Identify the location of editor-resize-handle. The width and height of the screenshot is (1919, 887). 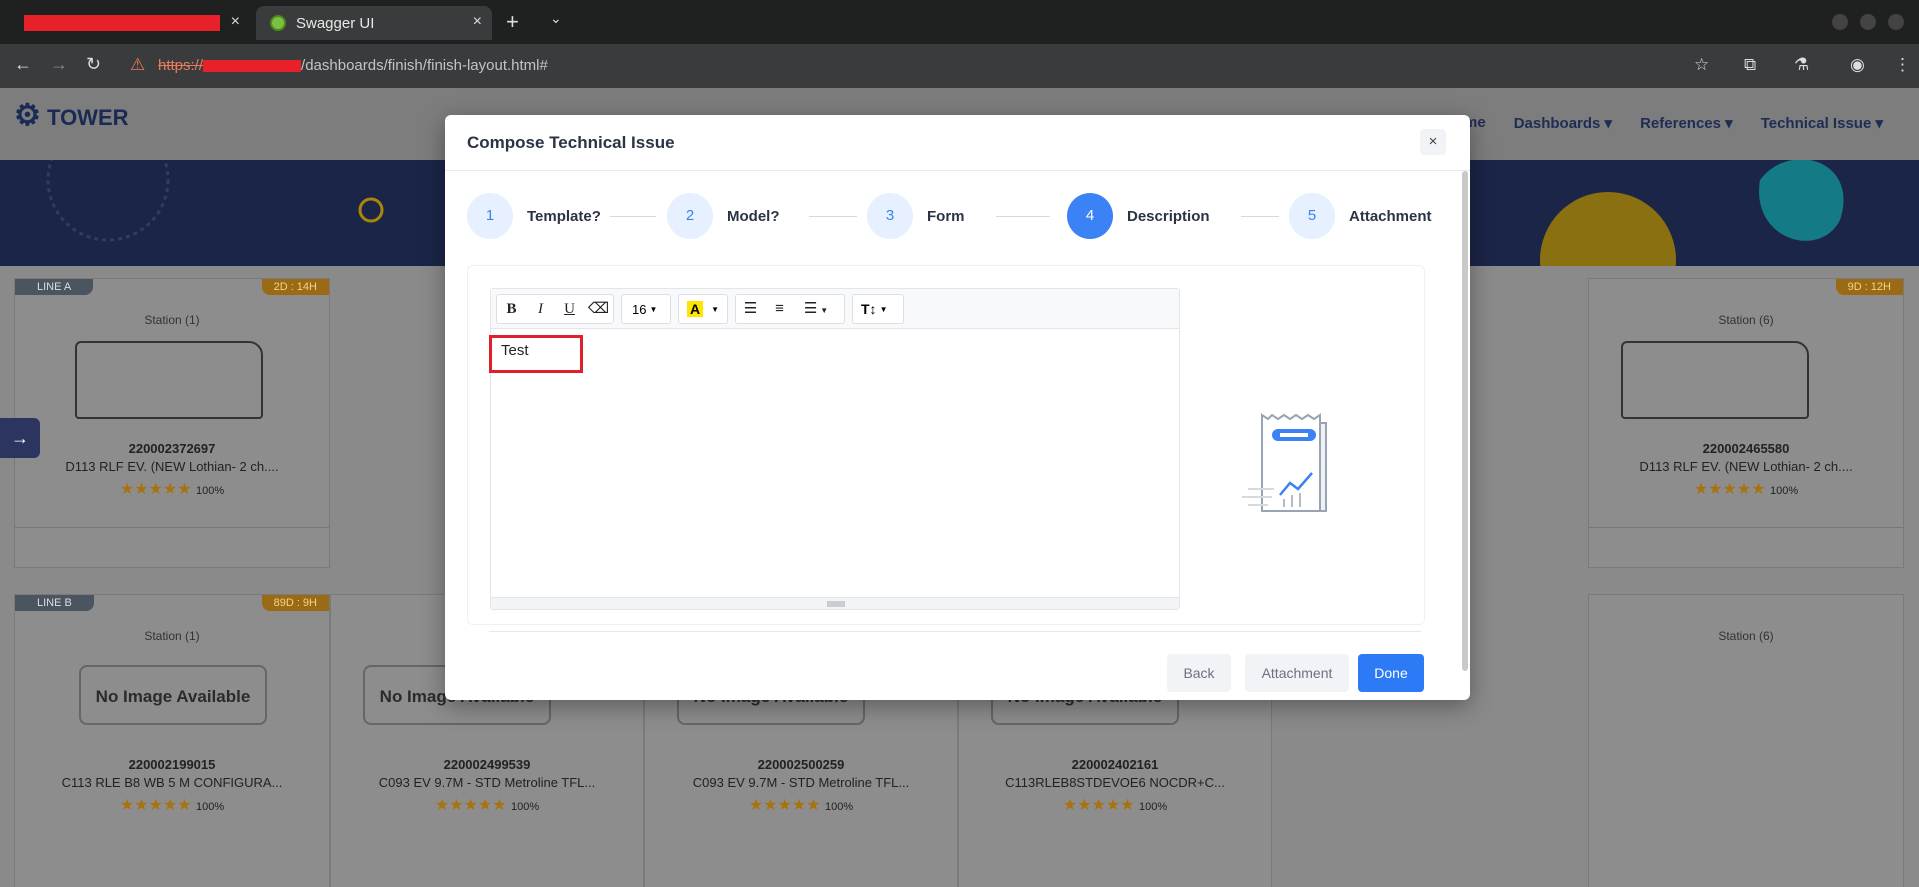
(835, 603).